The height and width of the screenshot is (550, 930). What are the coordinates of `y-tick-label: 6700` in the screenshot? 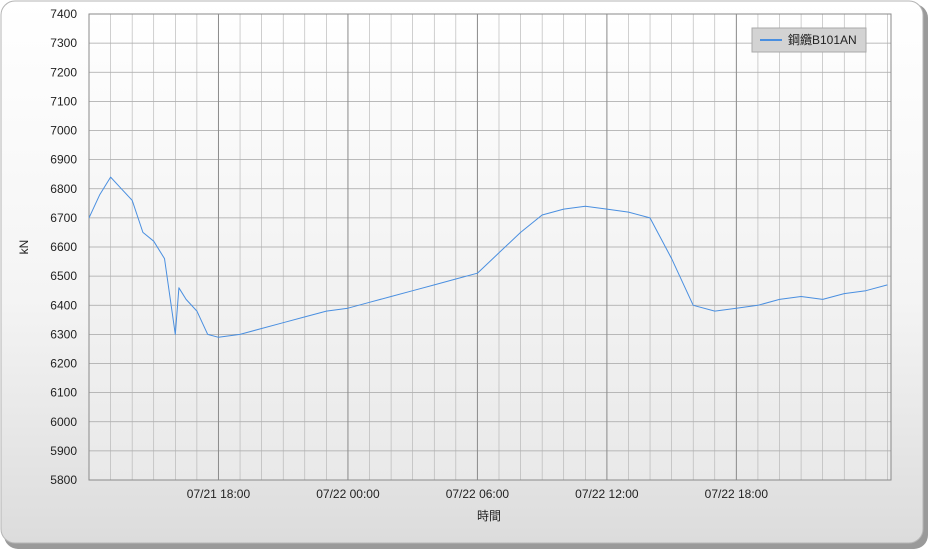 It's located at (63, 218).